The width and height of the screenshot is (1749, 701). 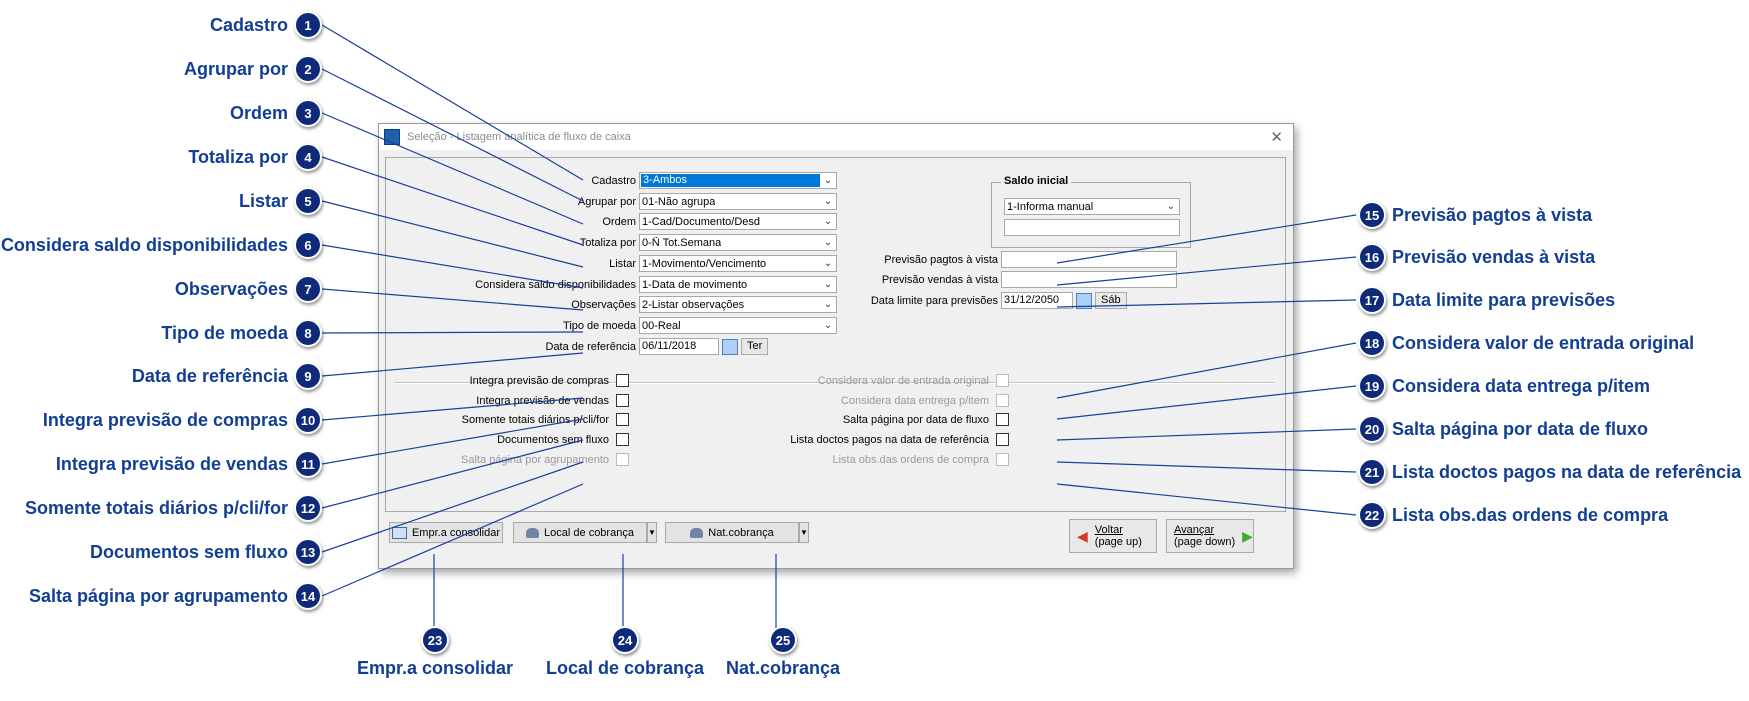 I want to click on callout-15: 15 Previsão pagtos à vista, so click(x=1475, y=215).